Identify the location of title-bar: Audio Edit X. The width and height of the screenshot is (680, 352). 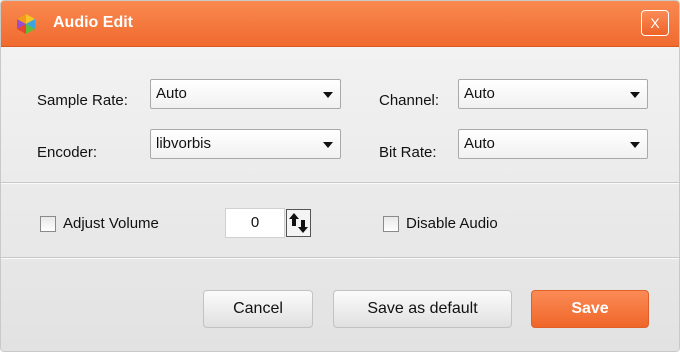
(340, 24).